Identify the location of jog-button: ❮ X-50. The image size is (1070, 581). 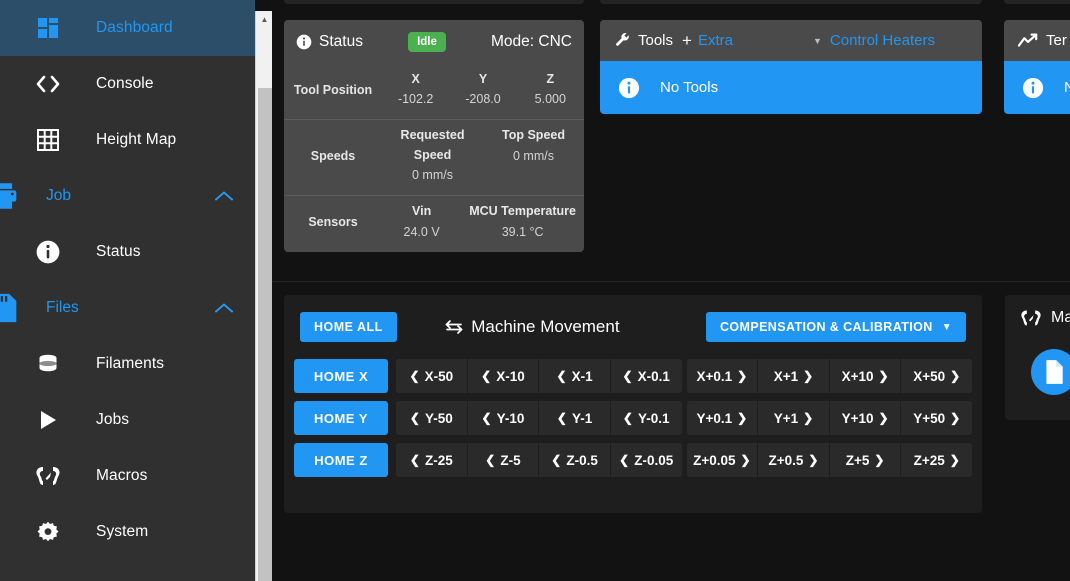
(432, 376).